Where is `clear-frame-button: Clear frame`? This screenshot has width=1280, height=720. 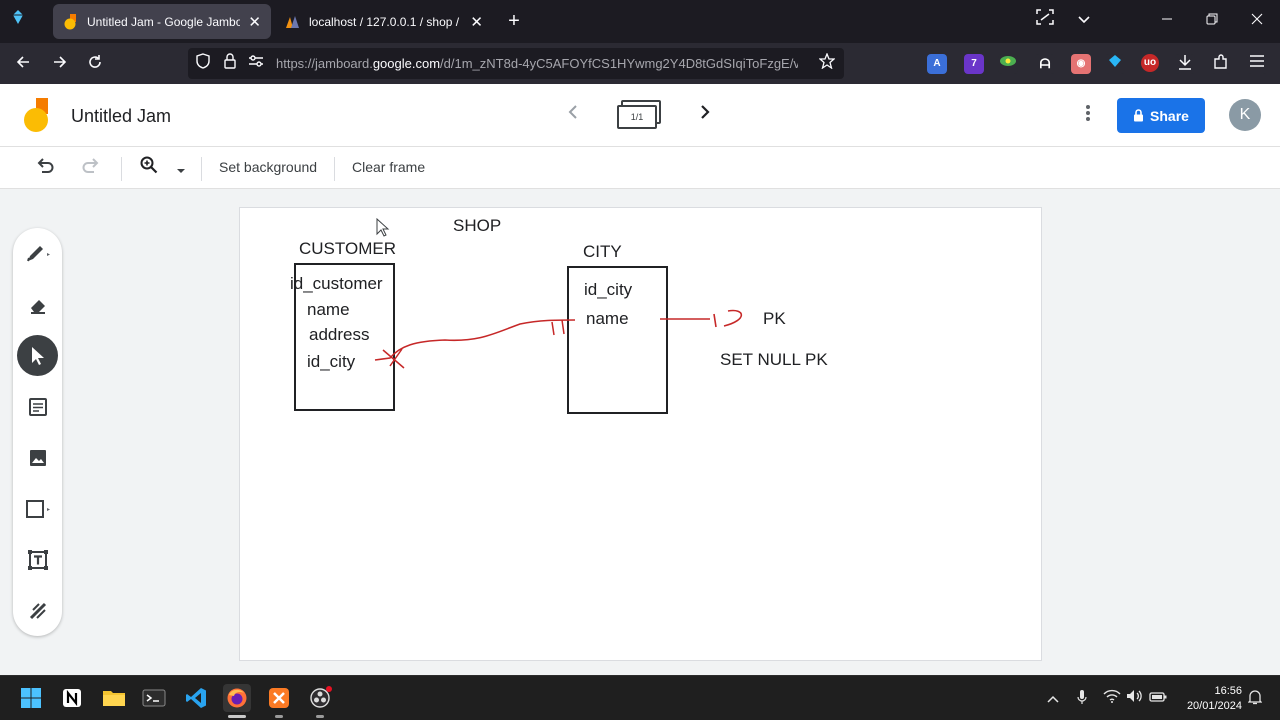 clear-frame-button: Clear frame is located at coordinates (388, 167).